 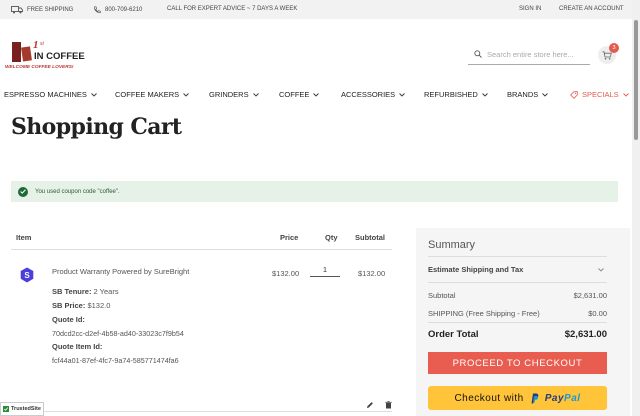 I want to click on search-icon, so click(x=478, y=54).